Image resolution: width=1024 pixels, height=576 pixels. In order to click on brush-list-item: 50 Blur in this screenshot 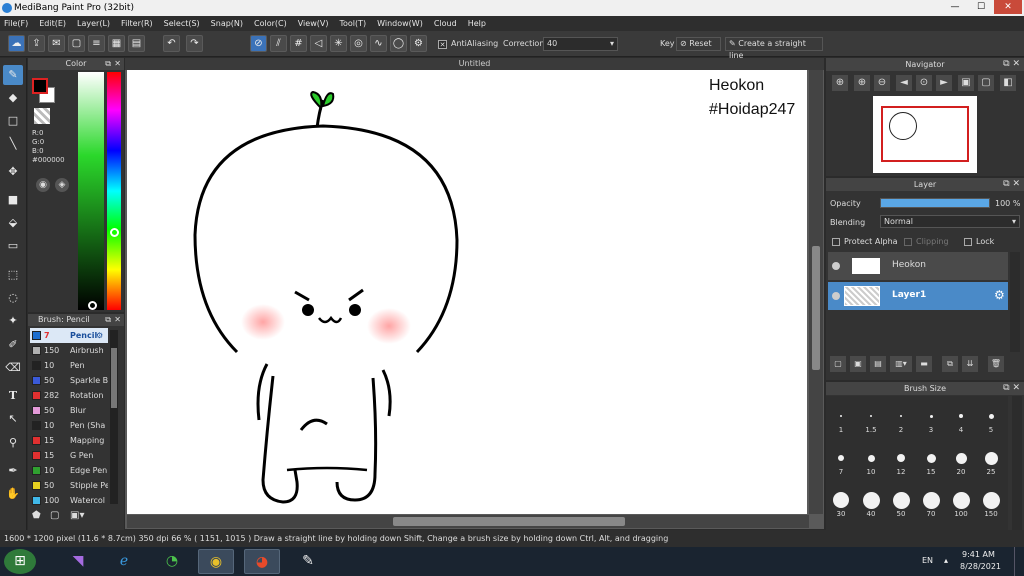, I will do `click(69, 410)`.